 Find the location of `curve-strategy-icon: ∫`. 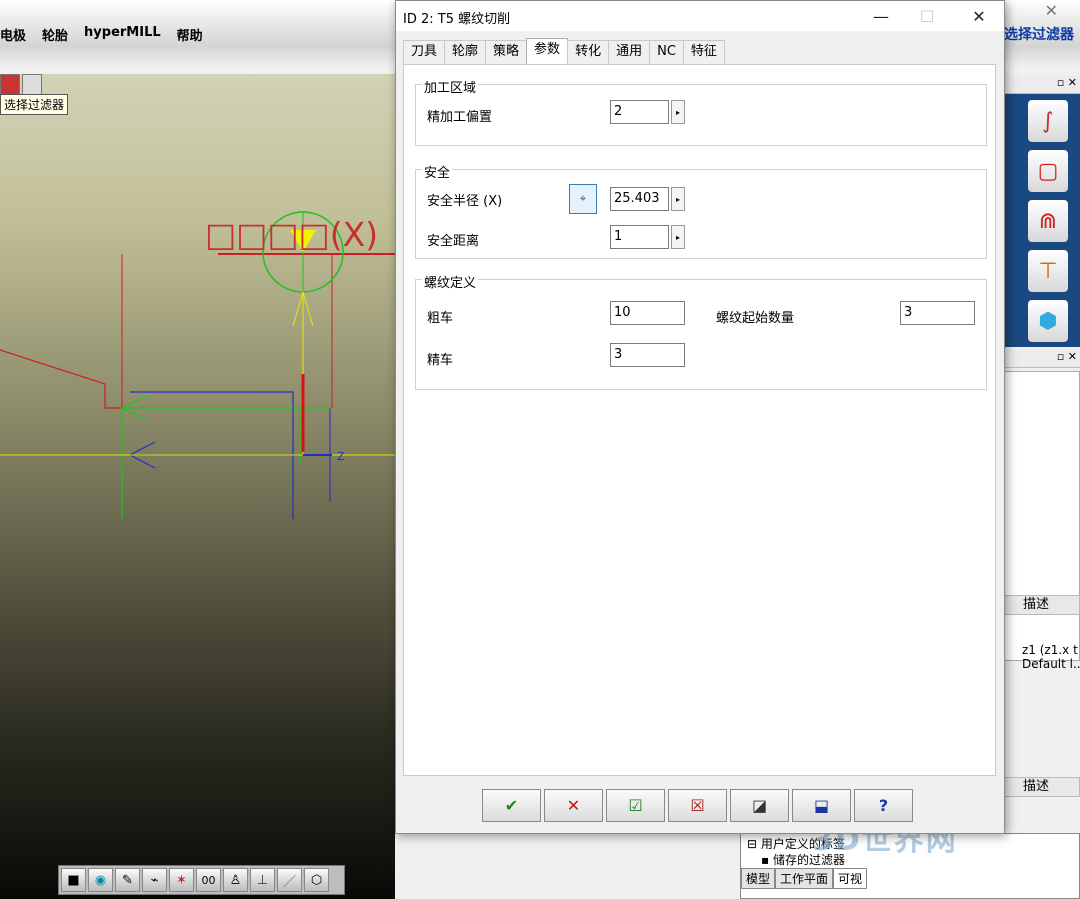

curve-strategy-icon: ∫ is located at coordinates (1048, 121).